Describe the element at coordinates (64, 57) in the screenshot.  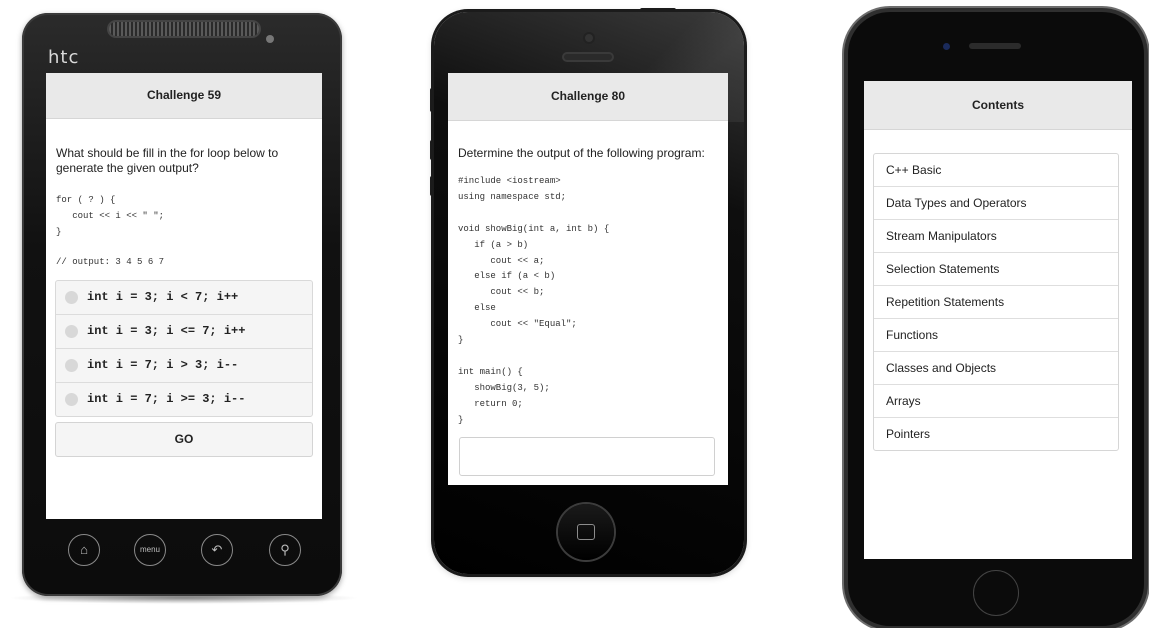
I see `brand-logo: htc` at that location.